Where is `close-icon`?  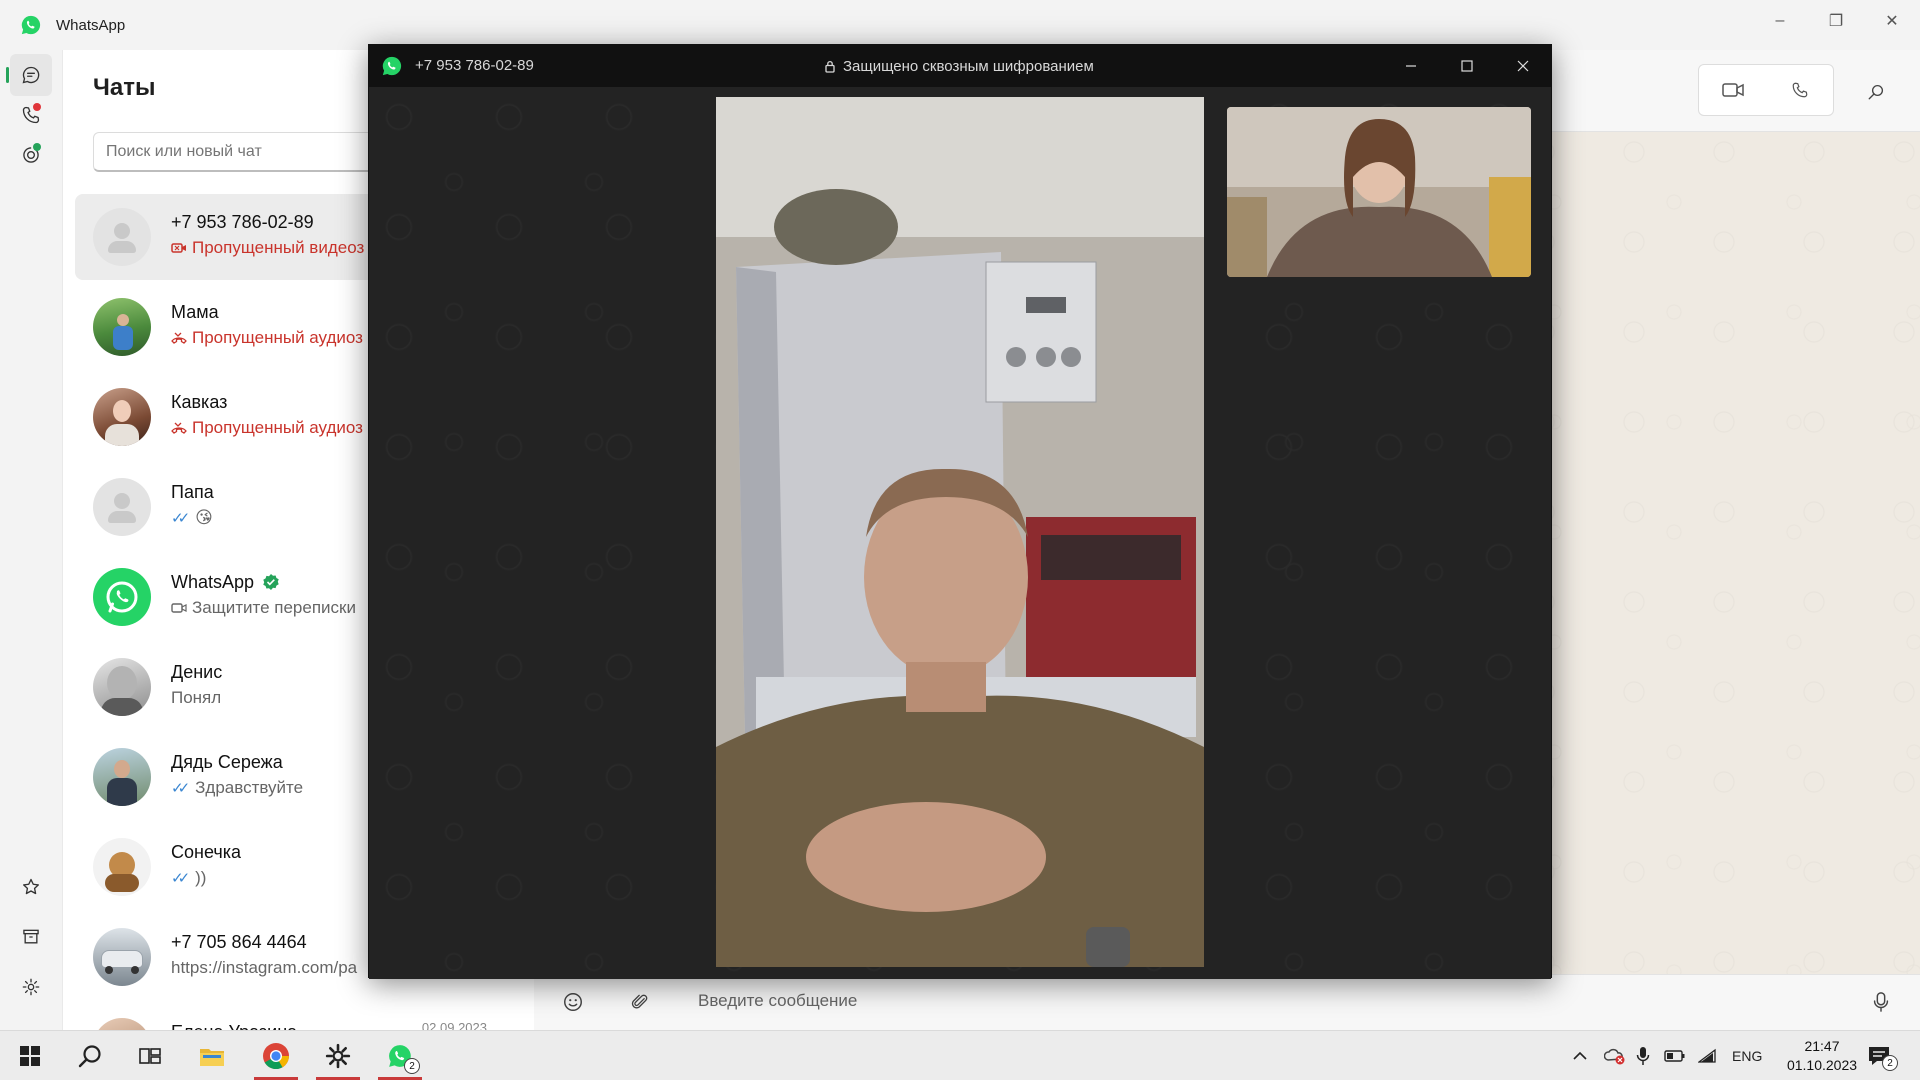
close-icon is located at coordinates (1523, 66).